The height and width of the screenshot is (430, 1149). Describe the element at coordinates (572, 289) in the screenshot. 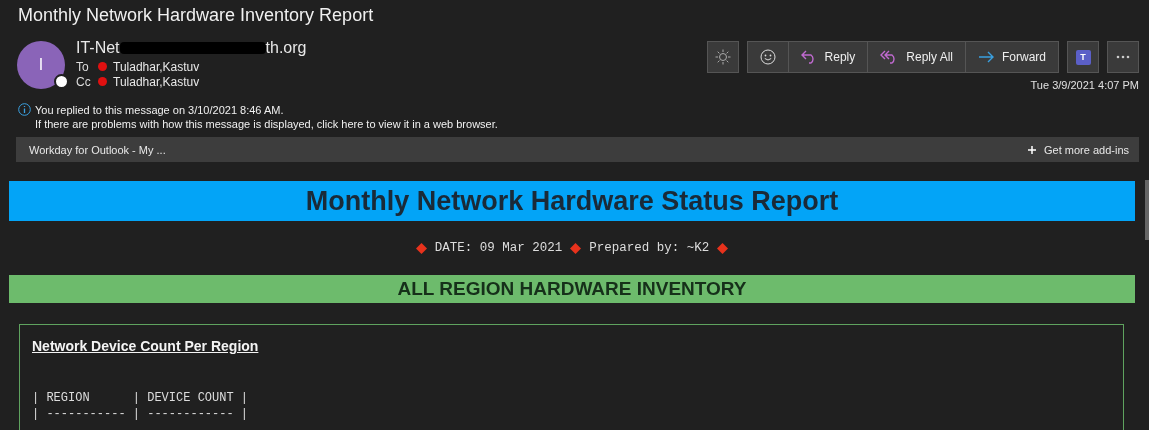

I see `section-heading: ALL REGION HARDWARE INVENTORY` at that location.